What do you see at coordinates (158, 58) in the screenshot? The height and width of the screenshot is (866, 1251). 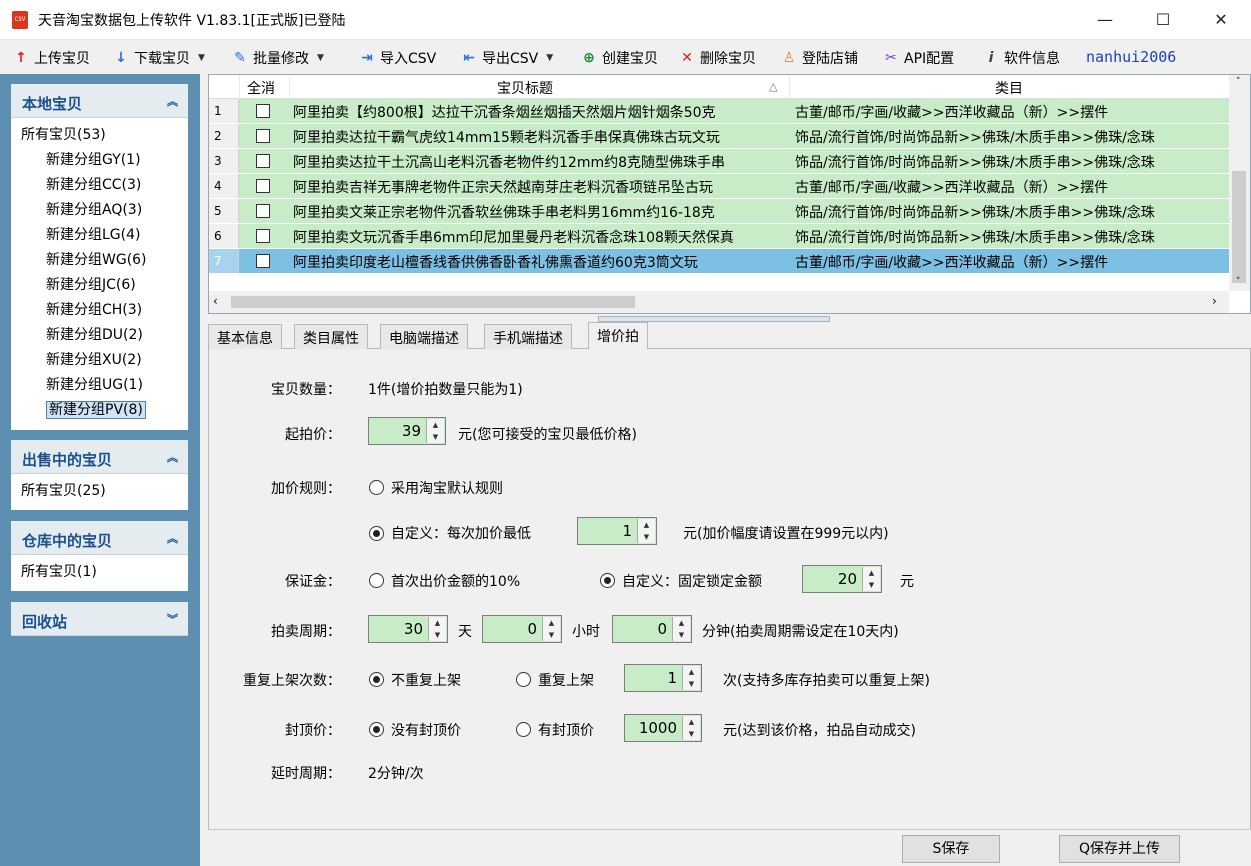 I see `download-button: ↓ 下载宝贝 ▼` at bounding box center [158, 58].